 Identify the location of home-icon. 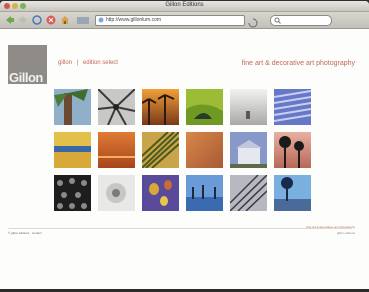
(65, 20).